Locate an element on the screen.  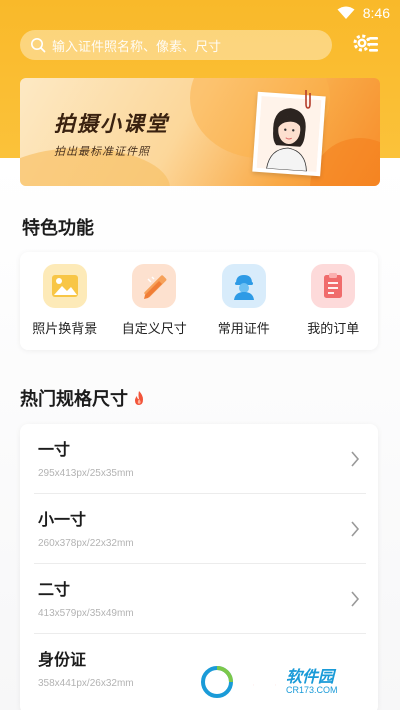
feature-change-background: 照片换背景 is located at coordinates (65, 300).